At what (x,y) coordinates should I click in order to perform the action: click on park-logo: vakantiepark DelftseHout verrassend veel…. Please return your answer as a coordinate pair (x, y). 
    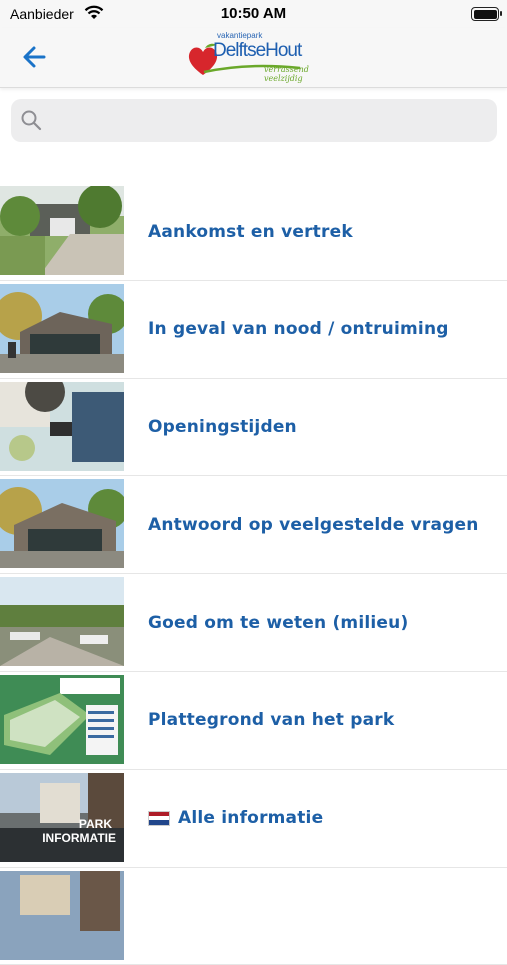
    Looking at the image, I should click on (256, 57).